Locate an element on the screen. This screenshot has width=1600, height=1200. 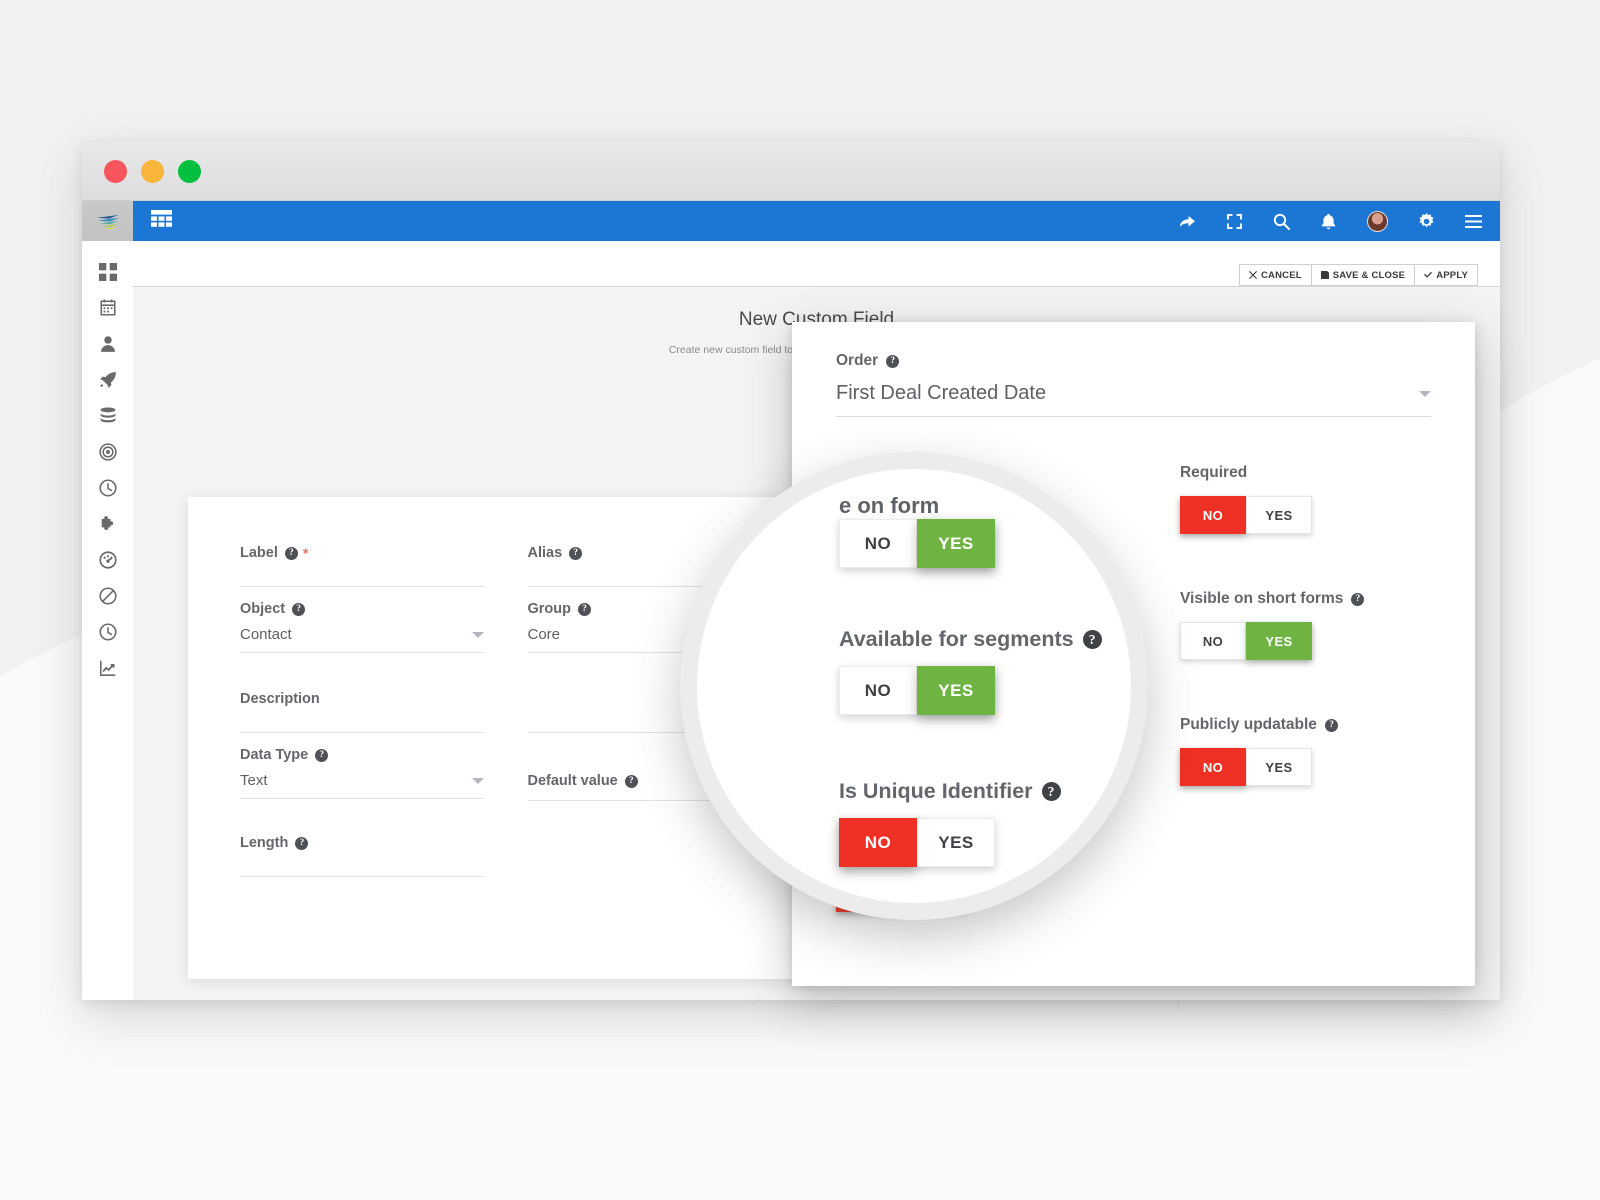
sidebar-item-dashboard is located at coordinates (108, 272).